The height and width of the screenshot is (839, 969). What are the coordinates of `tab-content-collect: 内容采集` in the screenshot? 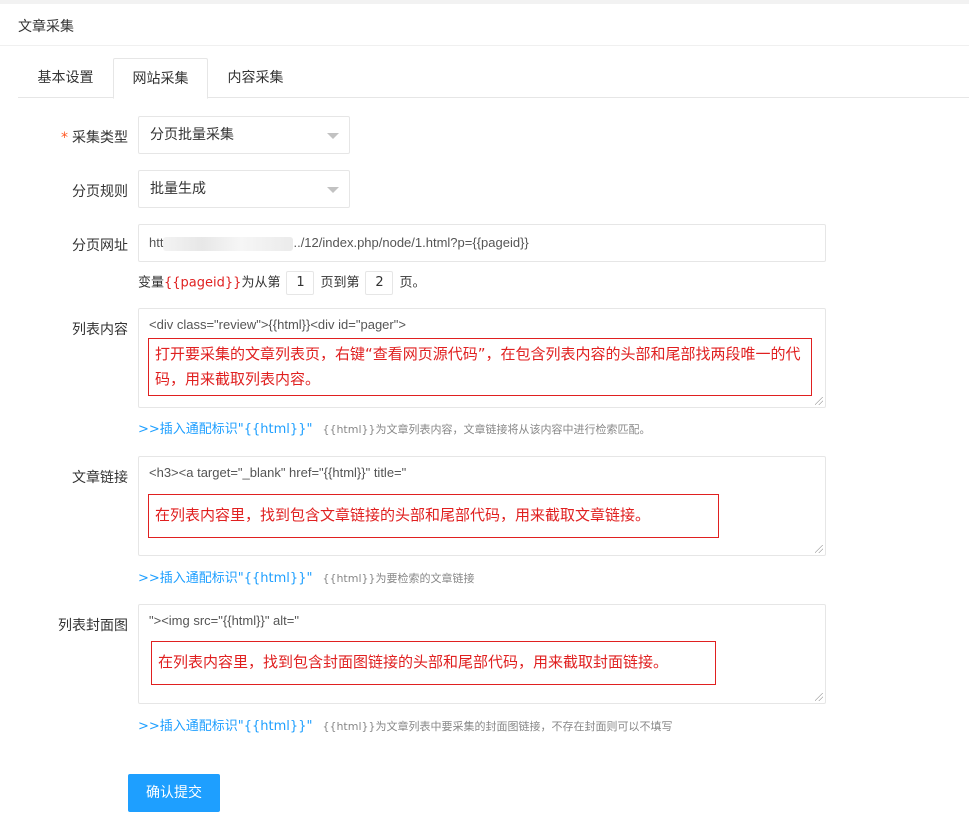 It's located at (255, 78).